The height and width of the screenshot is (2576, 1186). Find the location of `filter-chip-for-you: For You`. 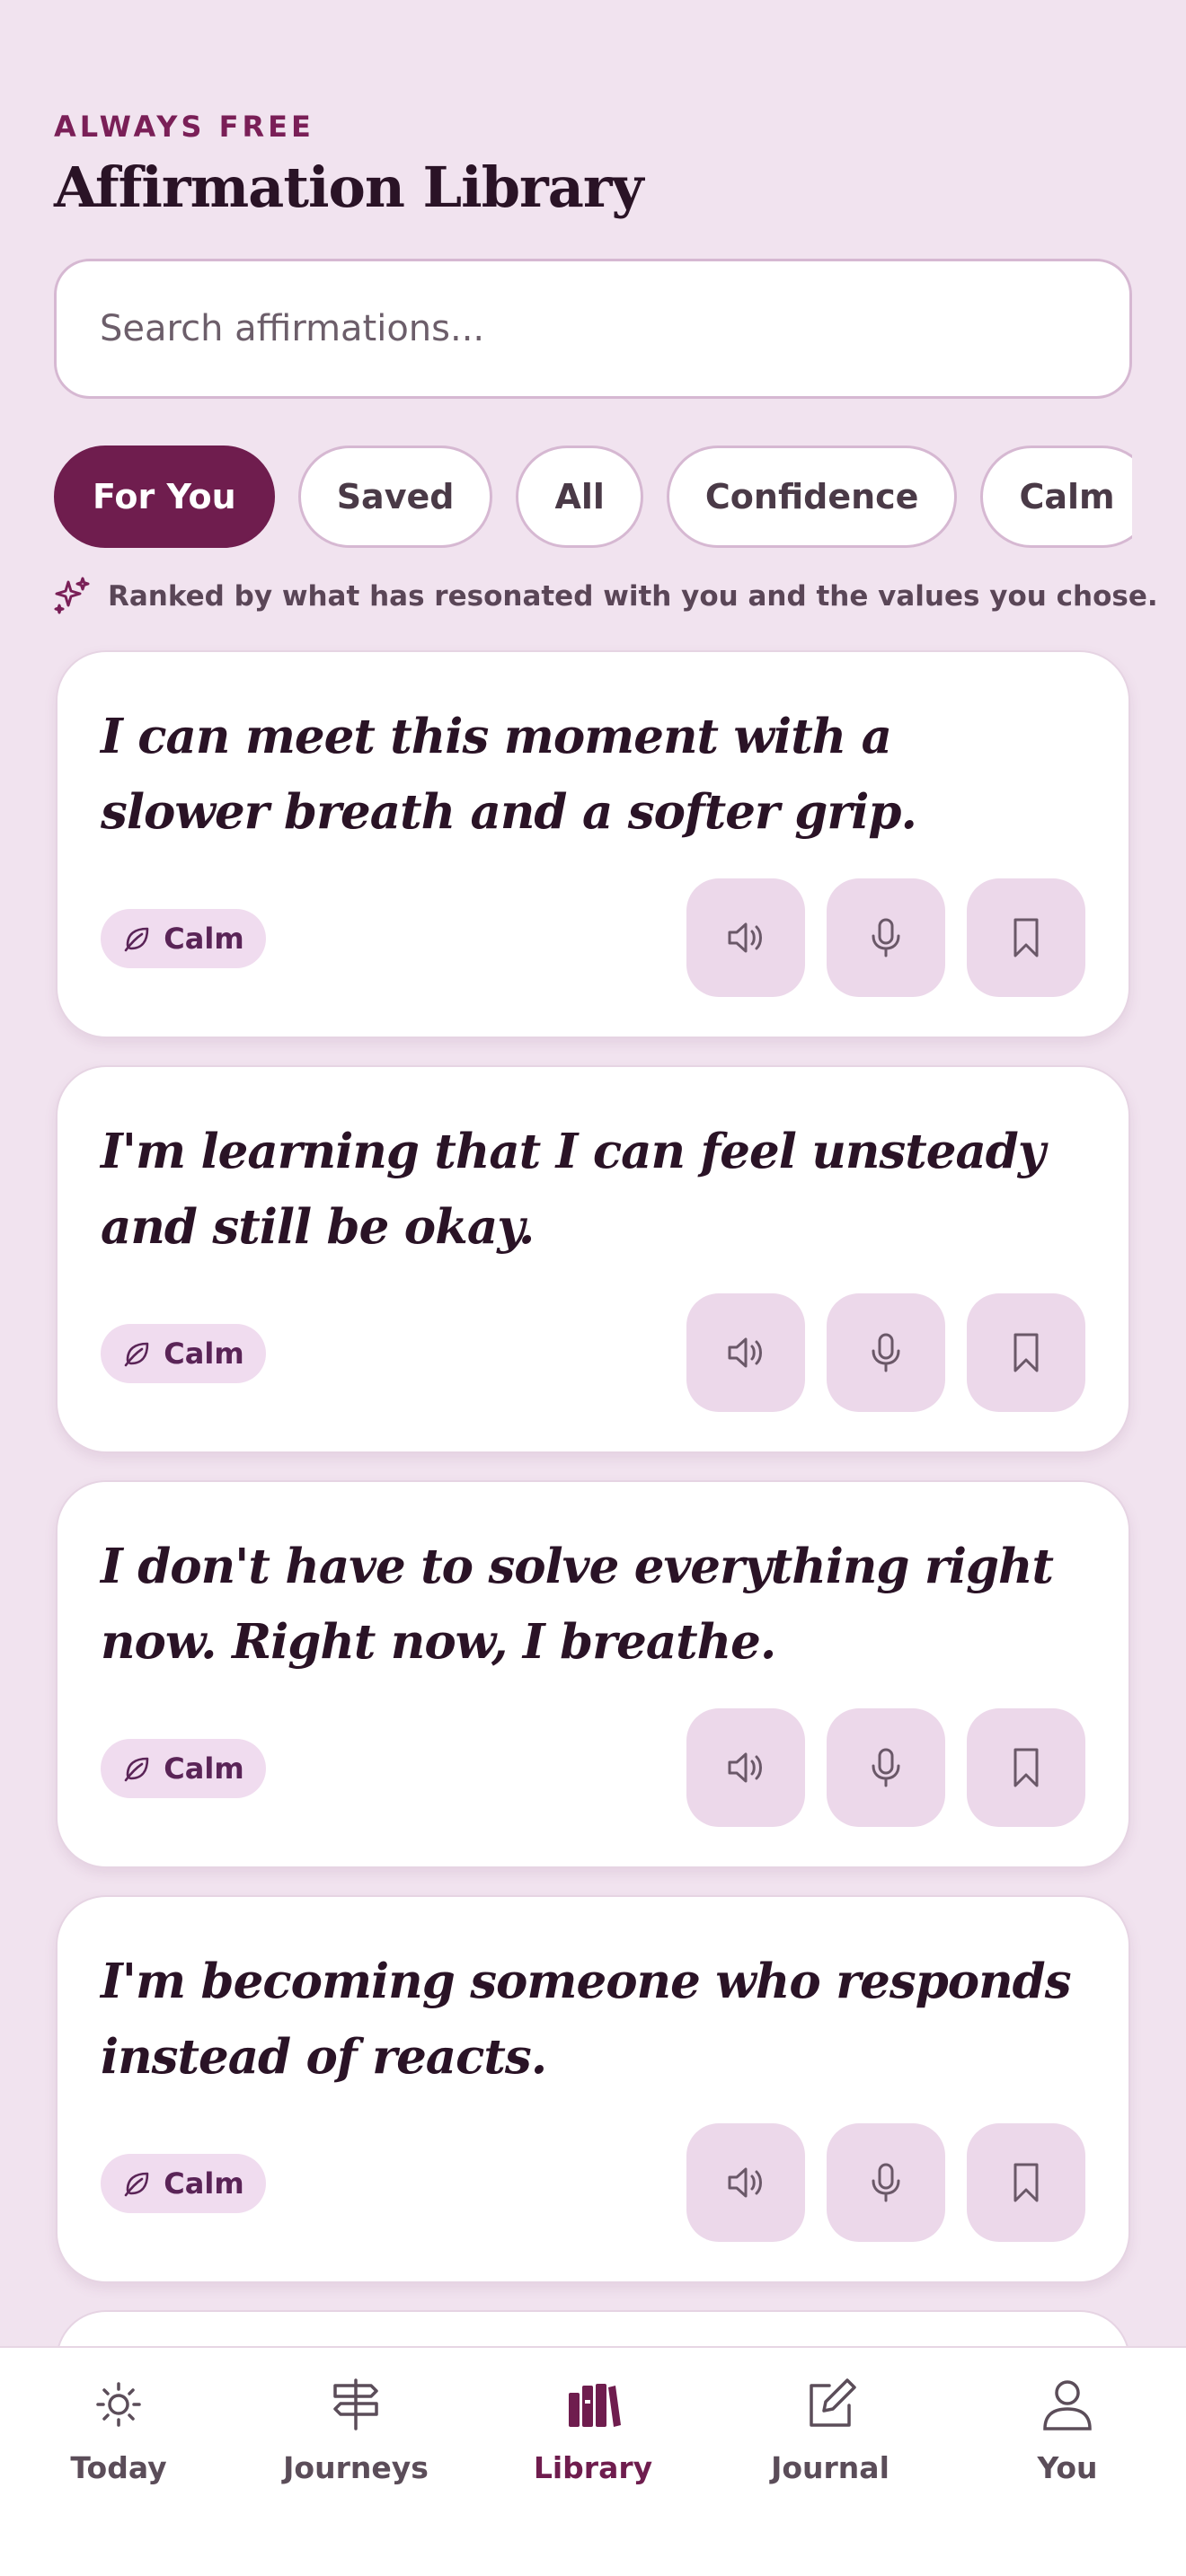

filter-chip-for-you: For You is located at coordinates (164, 497).